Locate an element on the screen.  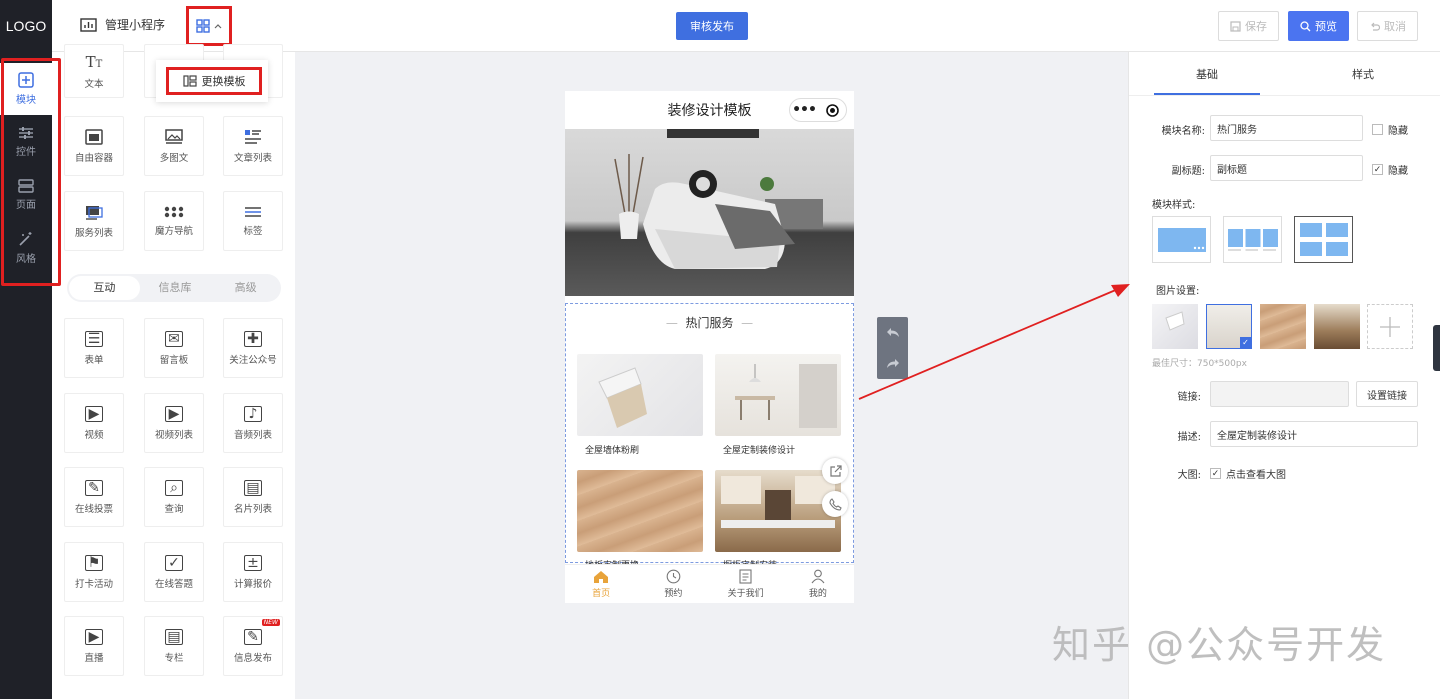
description-input: 全屋定制装修设计 is located at coordinates (1314, 434).